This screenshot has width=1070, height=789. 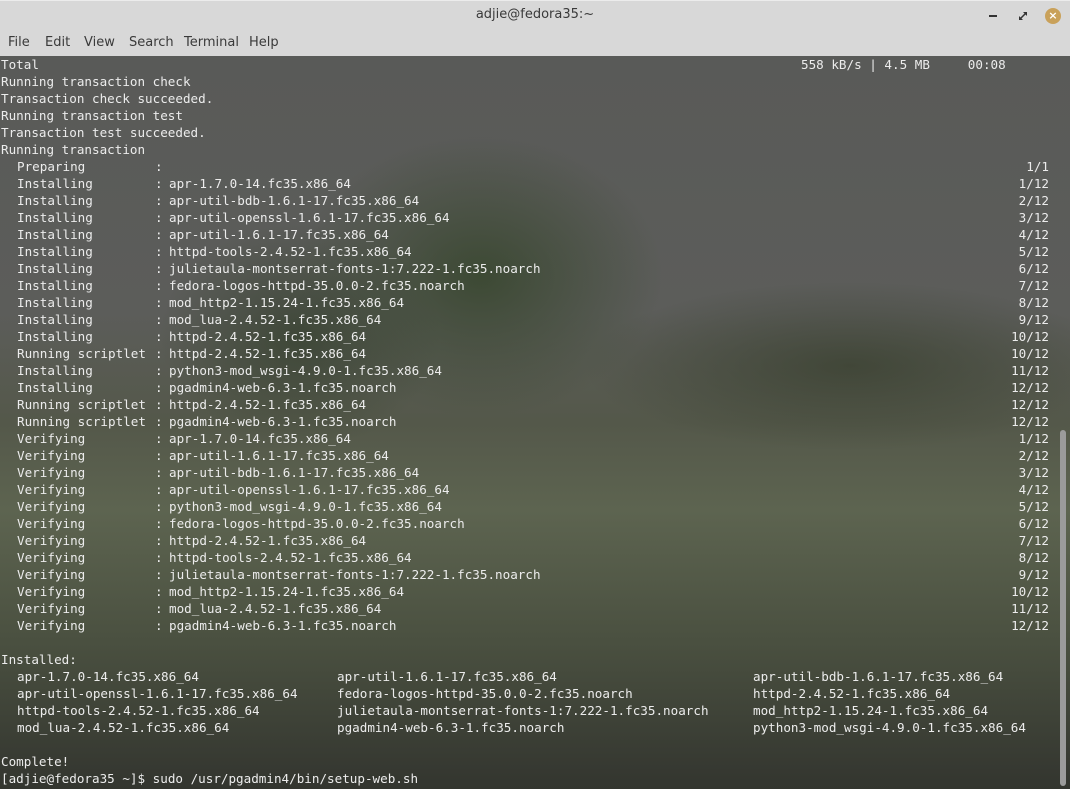 What do you see at coordinates (275, 319) in the screenshot?
I see `step-package: mod_lua-2.4.52-1.fc35.x86_64` at bounding box center [275, 319].